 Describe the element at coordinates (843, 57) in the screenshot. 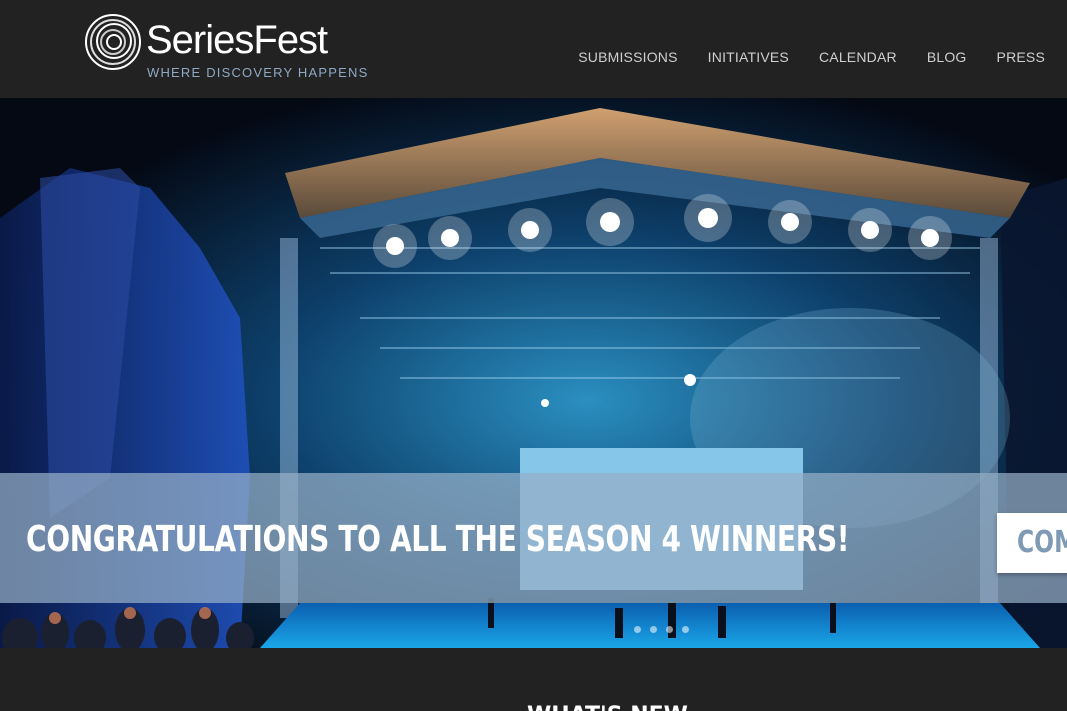

I see `nav-calendar: CALENDAR` at that location.